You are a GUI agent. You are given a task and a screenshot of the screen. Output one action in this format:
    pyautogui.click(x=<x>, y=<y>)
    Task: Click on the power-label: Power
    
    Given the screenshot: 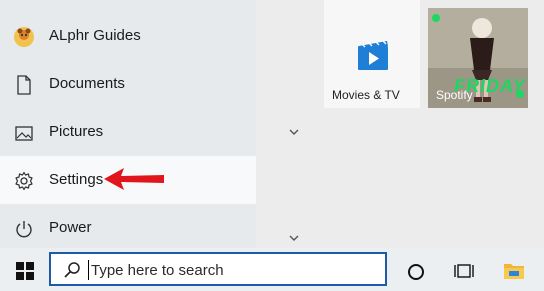 What is the action you would take?
    pyautogui.click(x=70, y=227)
    